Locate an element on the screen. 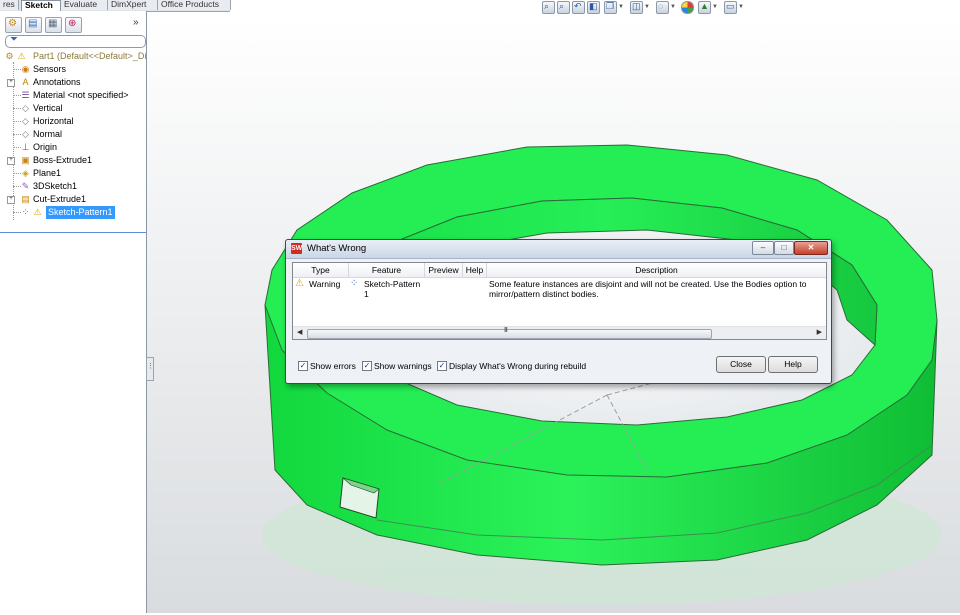 Image resolution: width=960 pixels, height=615 pixels. hide-show-items-icon: ◌ is located at coordinates (662, 7).